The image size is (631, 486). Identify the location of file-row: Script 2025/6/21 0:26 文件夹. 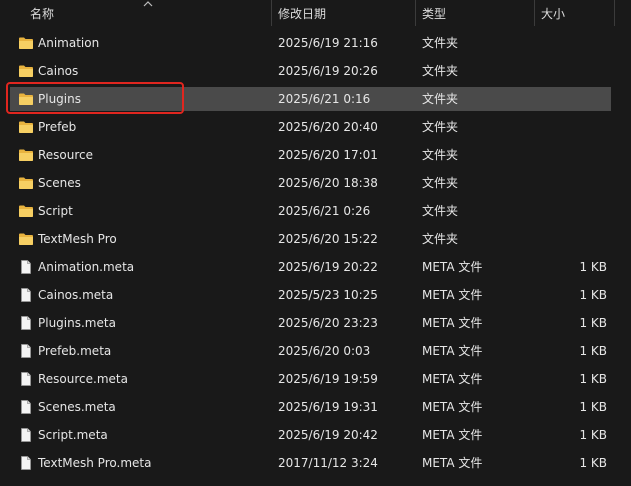
(310, 211).